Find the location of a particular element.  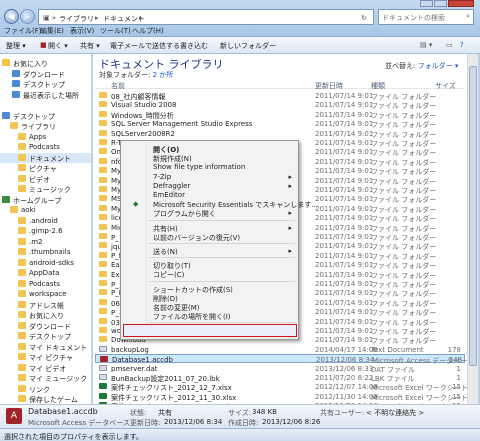

arrange-dropdown: フォルダー ▾ is located at coordinates (438, 66).